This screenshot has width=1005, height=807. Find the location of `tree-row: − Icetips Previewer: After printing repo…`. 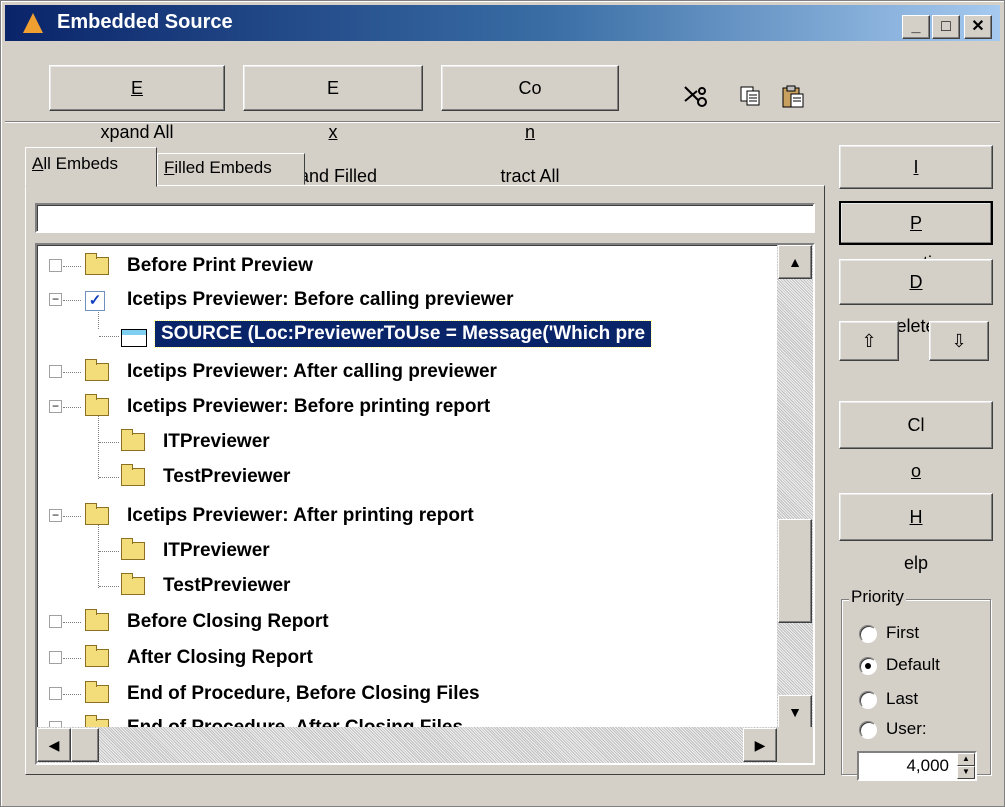

tree-row: − Icetips Previewer: After printing repo… is located at coordinates (407, 516).